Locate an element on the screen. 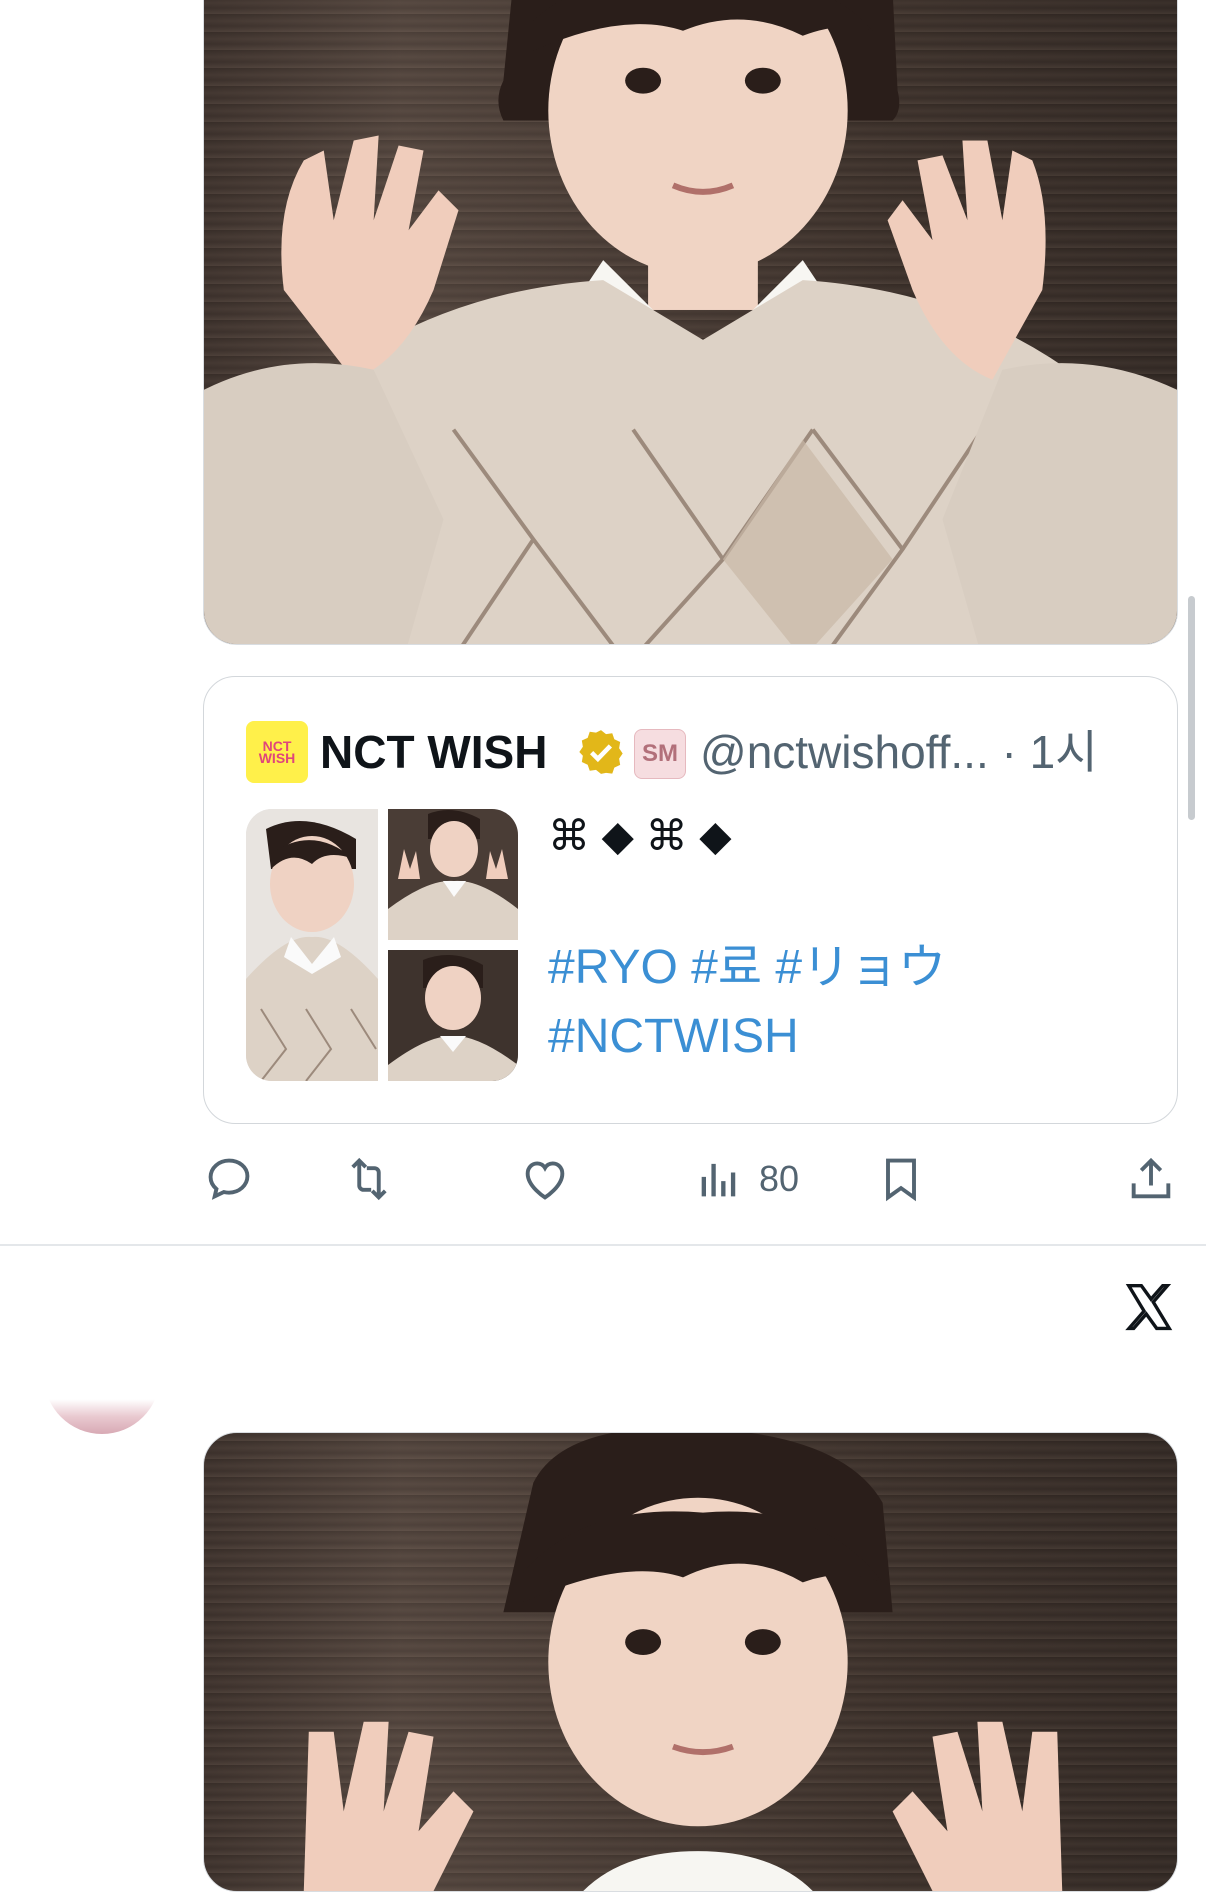 This screenshot has height=1892, width=1206. hashtags-line-1: #RYO #료 #リョウ is located at coordinates (747, 967).